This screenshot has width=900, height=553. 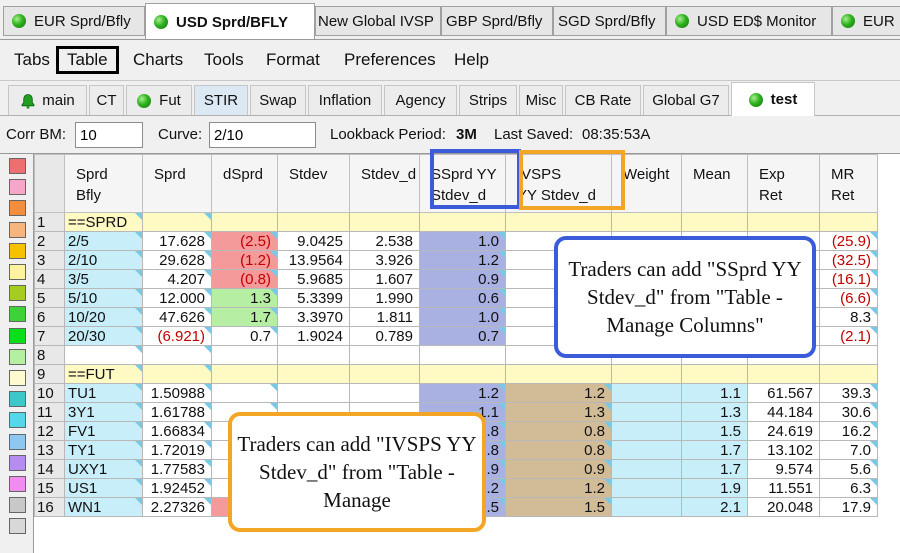 What do you see at coordinates (462, 279) in the screenshot?
I see `cell-ssprd-yy-stdev-d: 0.9` at bounding box center [462, 279].